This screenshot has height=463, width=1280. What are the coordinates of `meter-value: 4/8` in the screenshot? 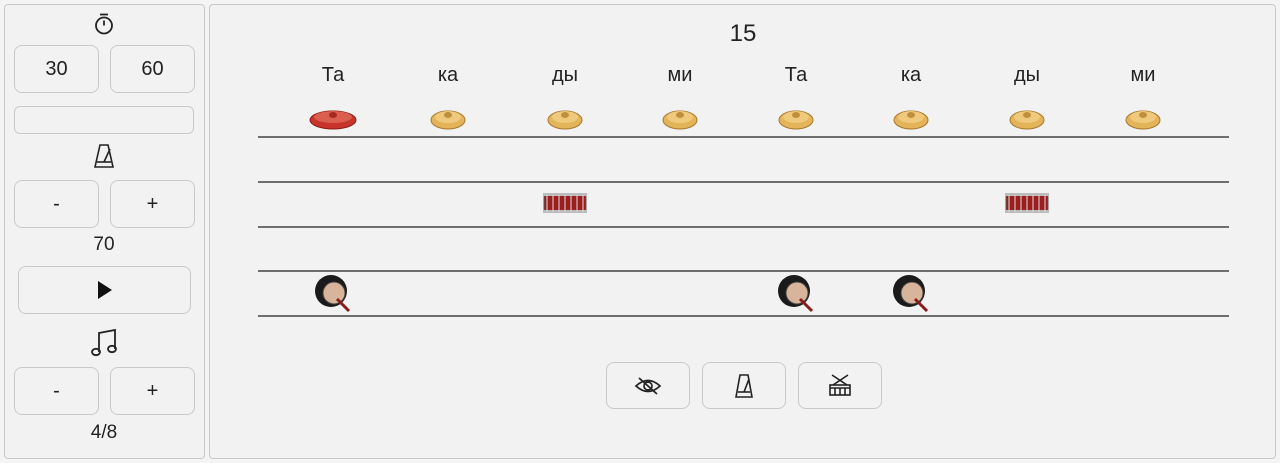 It's located at (104, 432).